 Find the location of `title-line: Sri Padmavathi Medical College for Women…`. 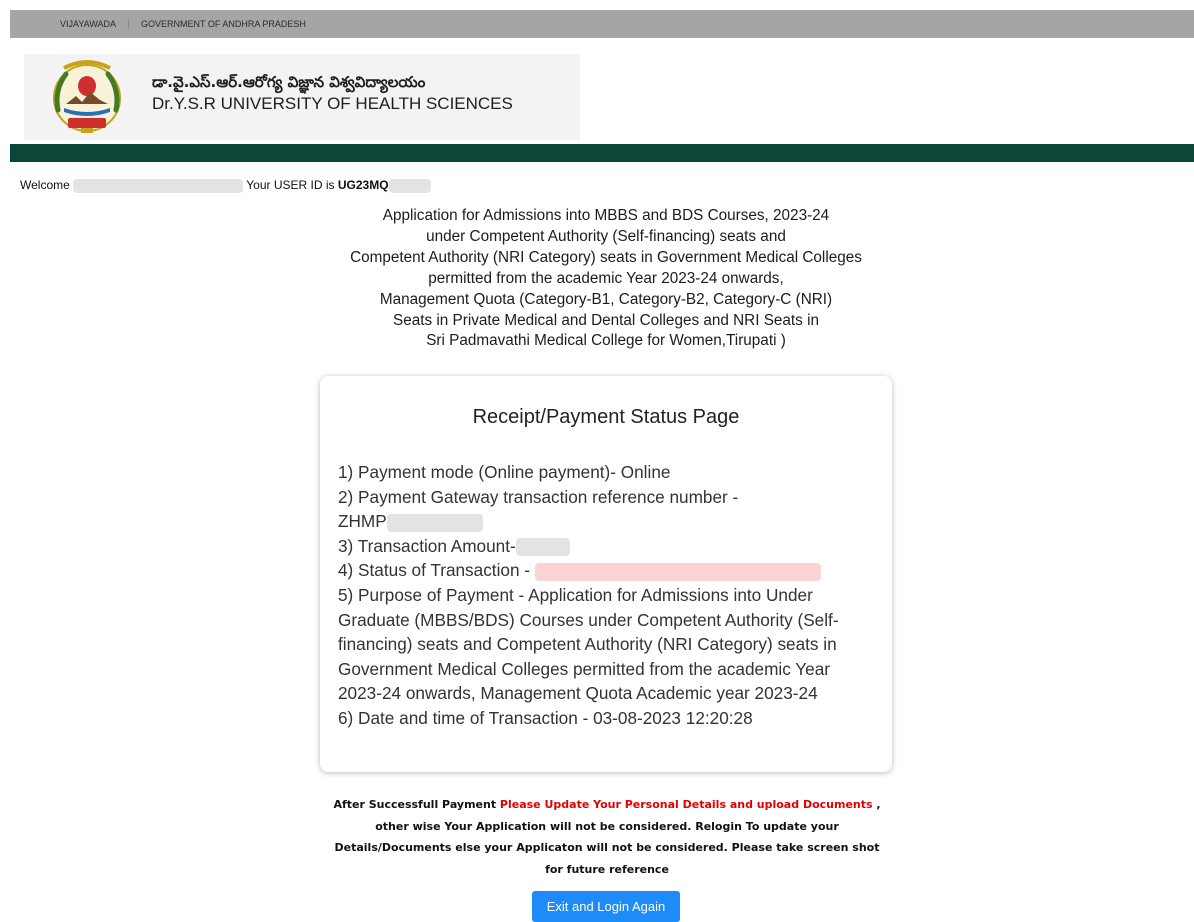

title-line: Sri Padmavathi Medical College for Women… is located at coordinates (606, 341).